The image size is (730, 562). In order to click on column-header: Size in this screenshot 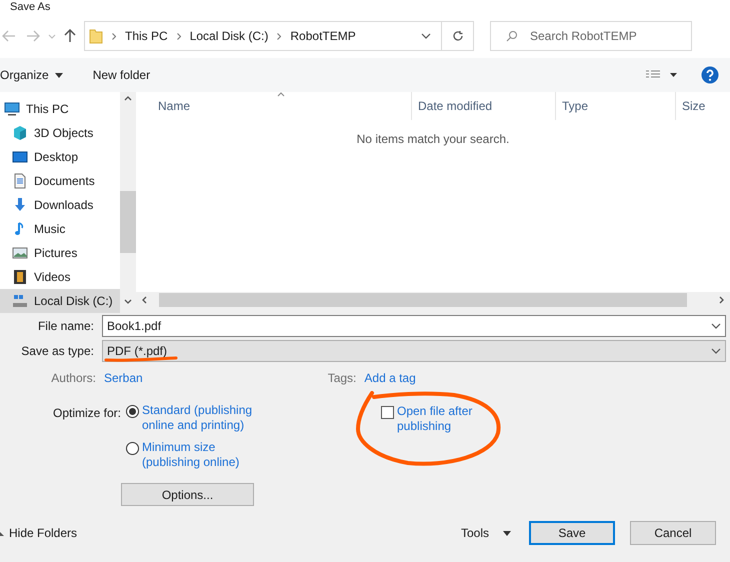, I will do `click(703, 106)`.